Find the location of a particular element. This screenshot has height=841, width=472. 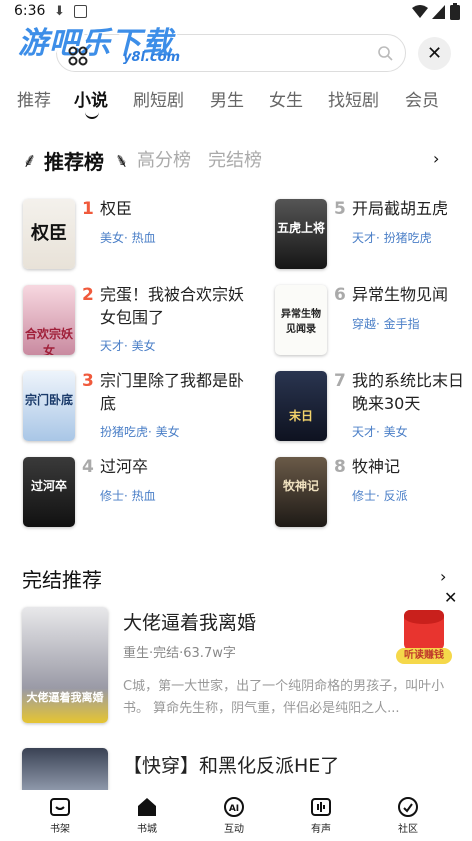

bookstore-icon is located at coordinates (147, 807).